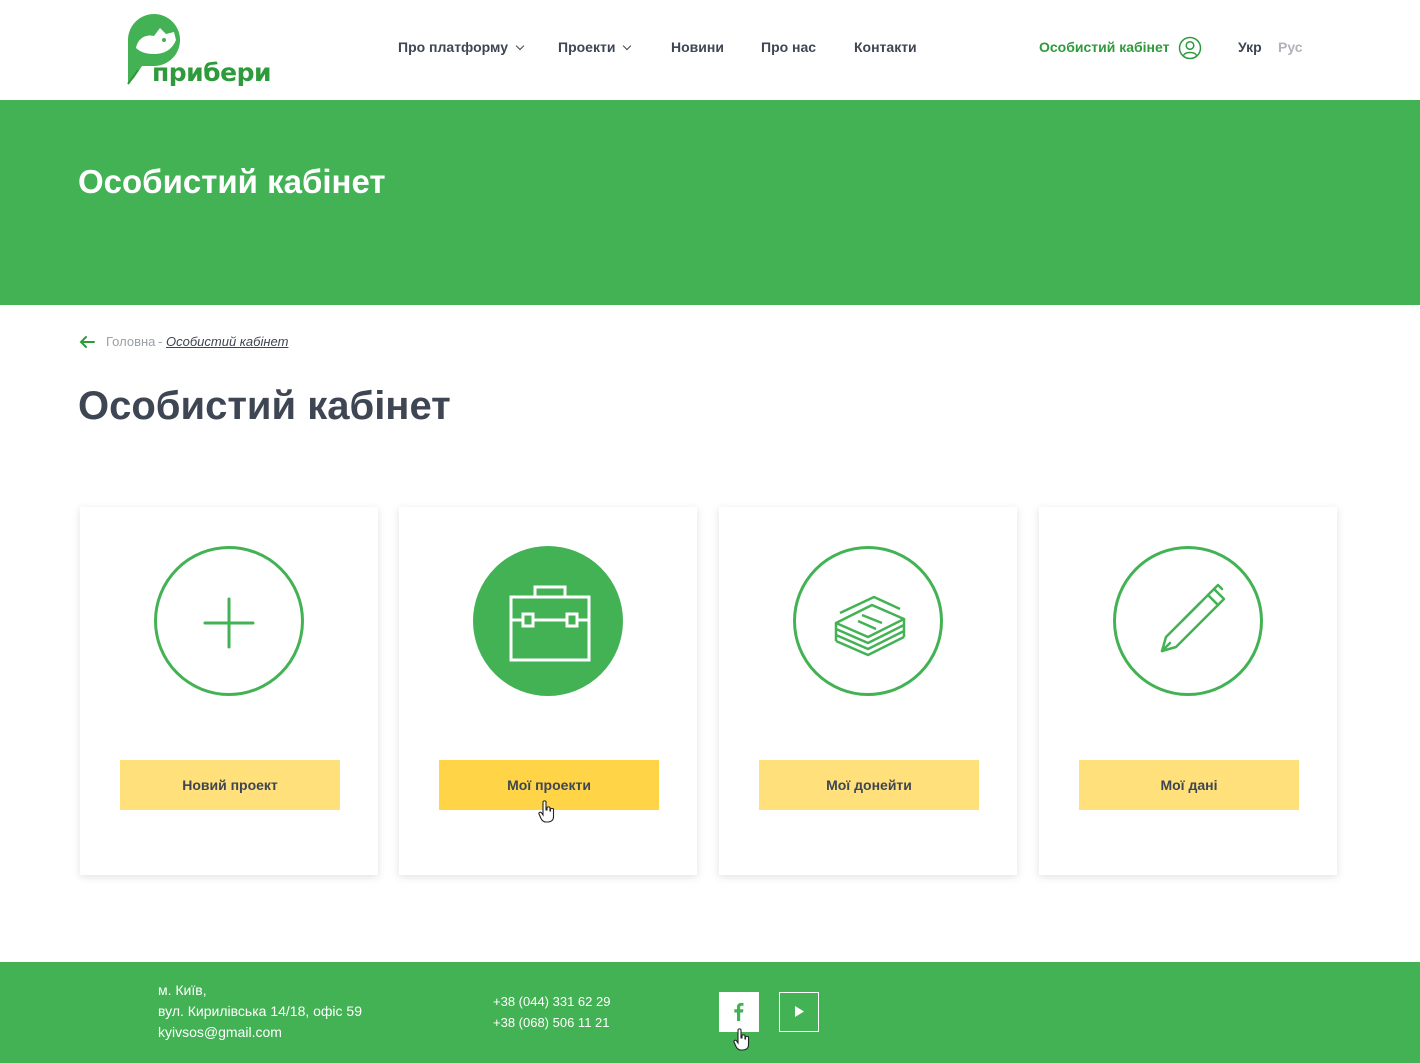 This screenshot has height=1063, width=1420. I want to click on footer-phone-2: +38 (068) 506 11 21, so click(551, 1022).